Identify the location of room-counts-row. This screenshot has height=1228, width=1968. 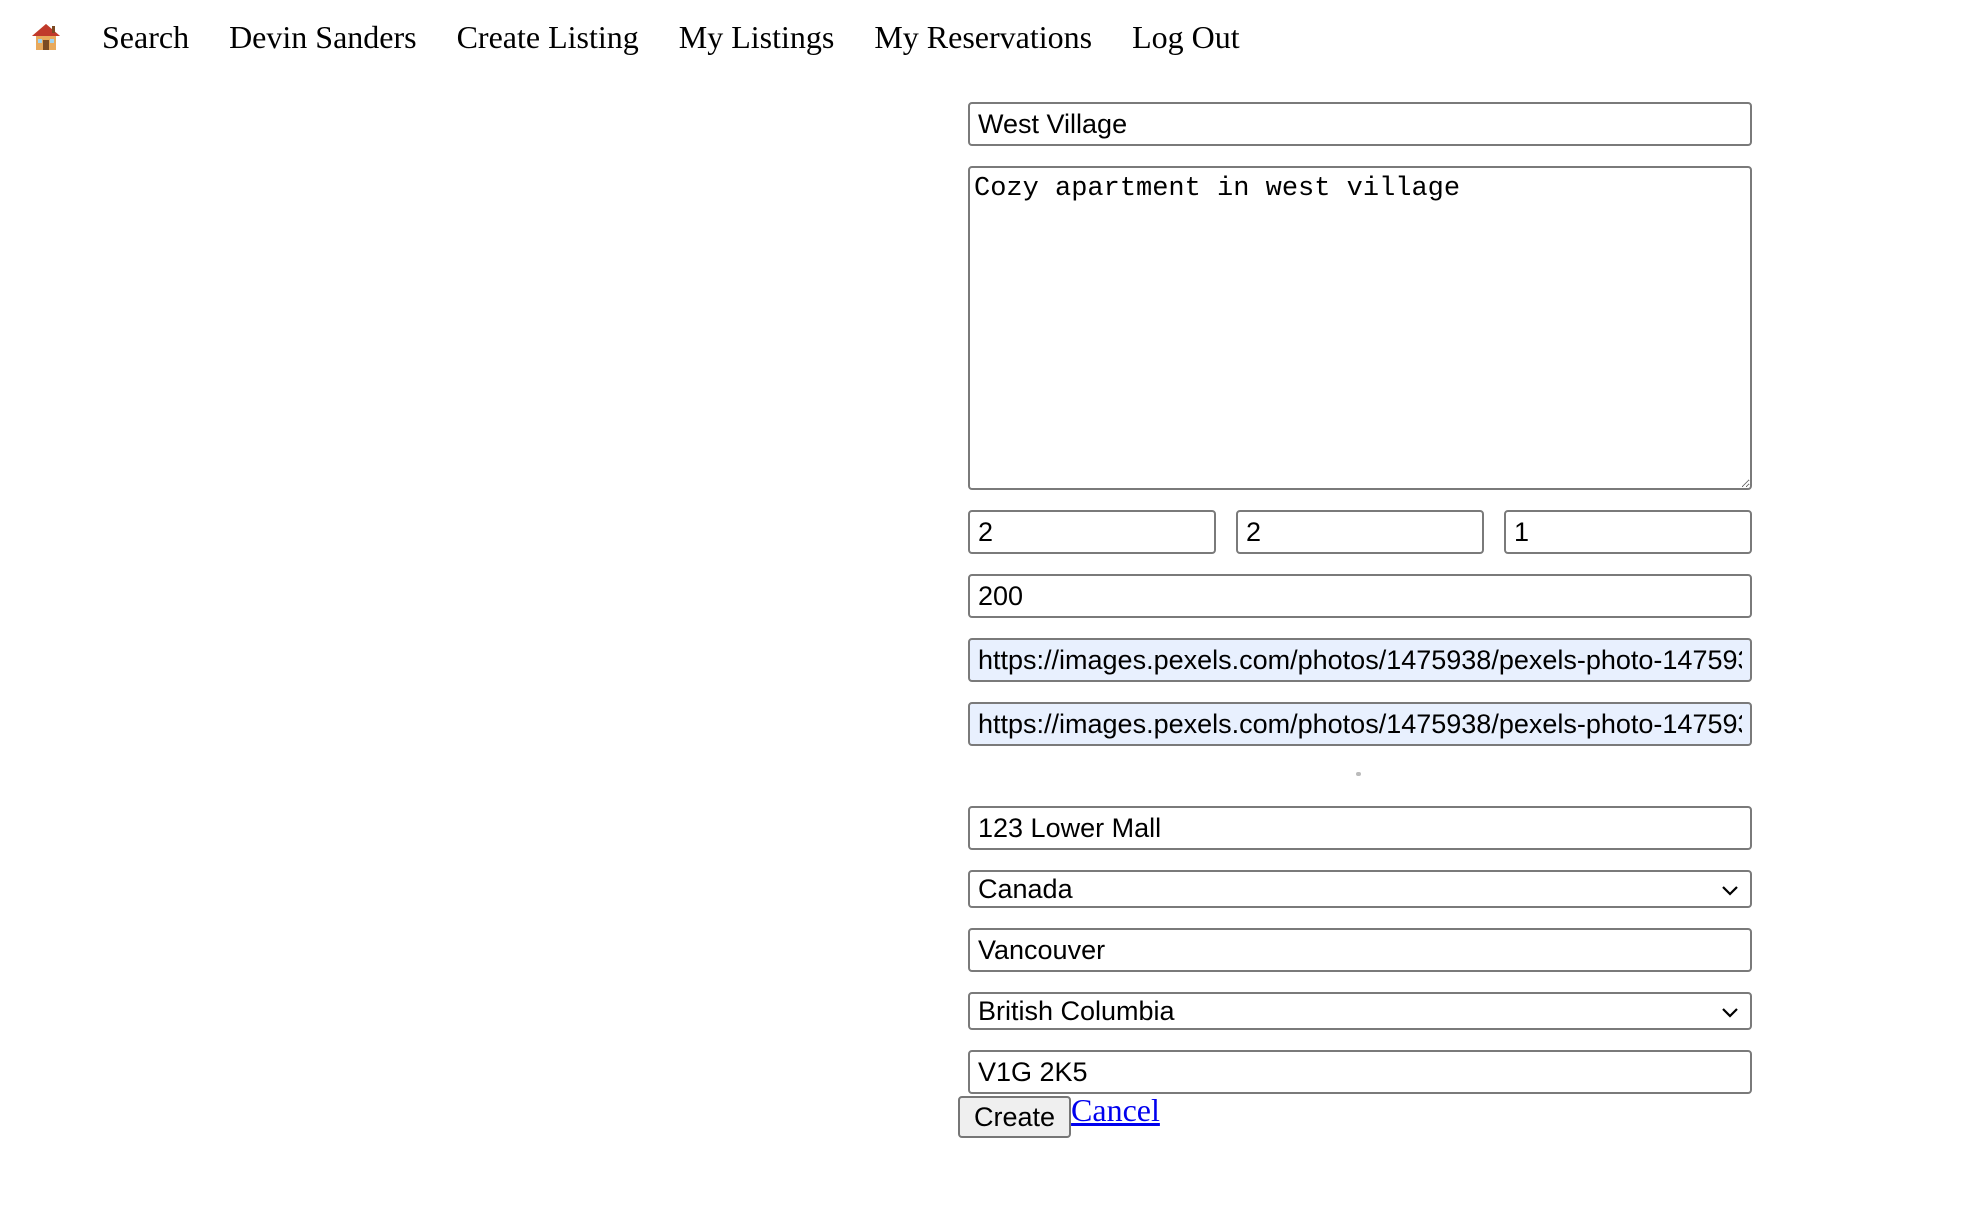
(1360, 532).